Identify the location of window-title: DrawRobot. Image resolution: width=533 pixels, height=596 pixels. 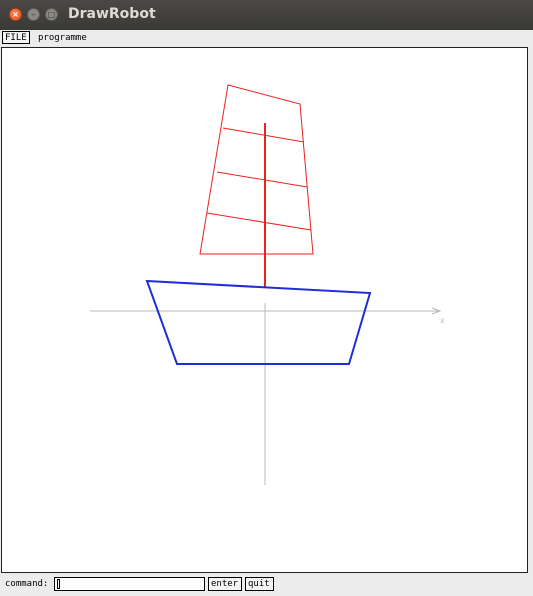
(112, 14).